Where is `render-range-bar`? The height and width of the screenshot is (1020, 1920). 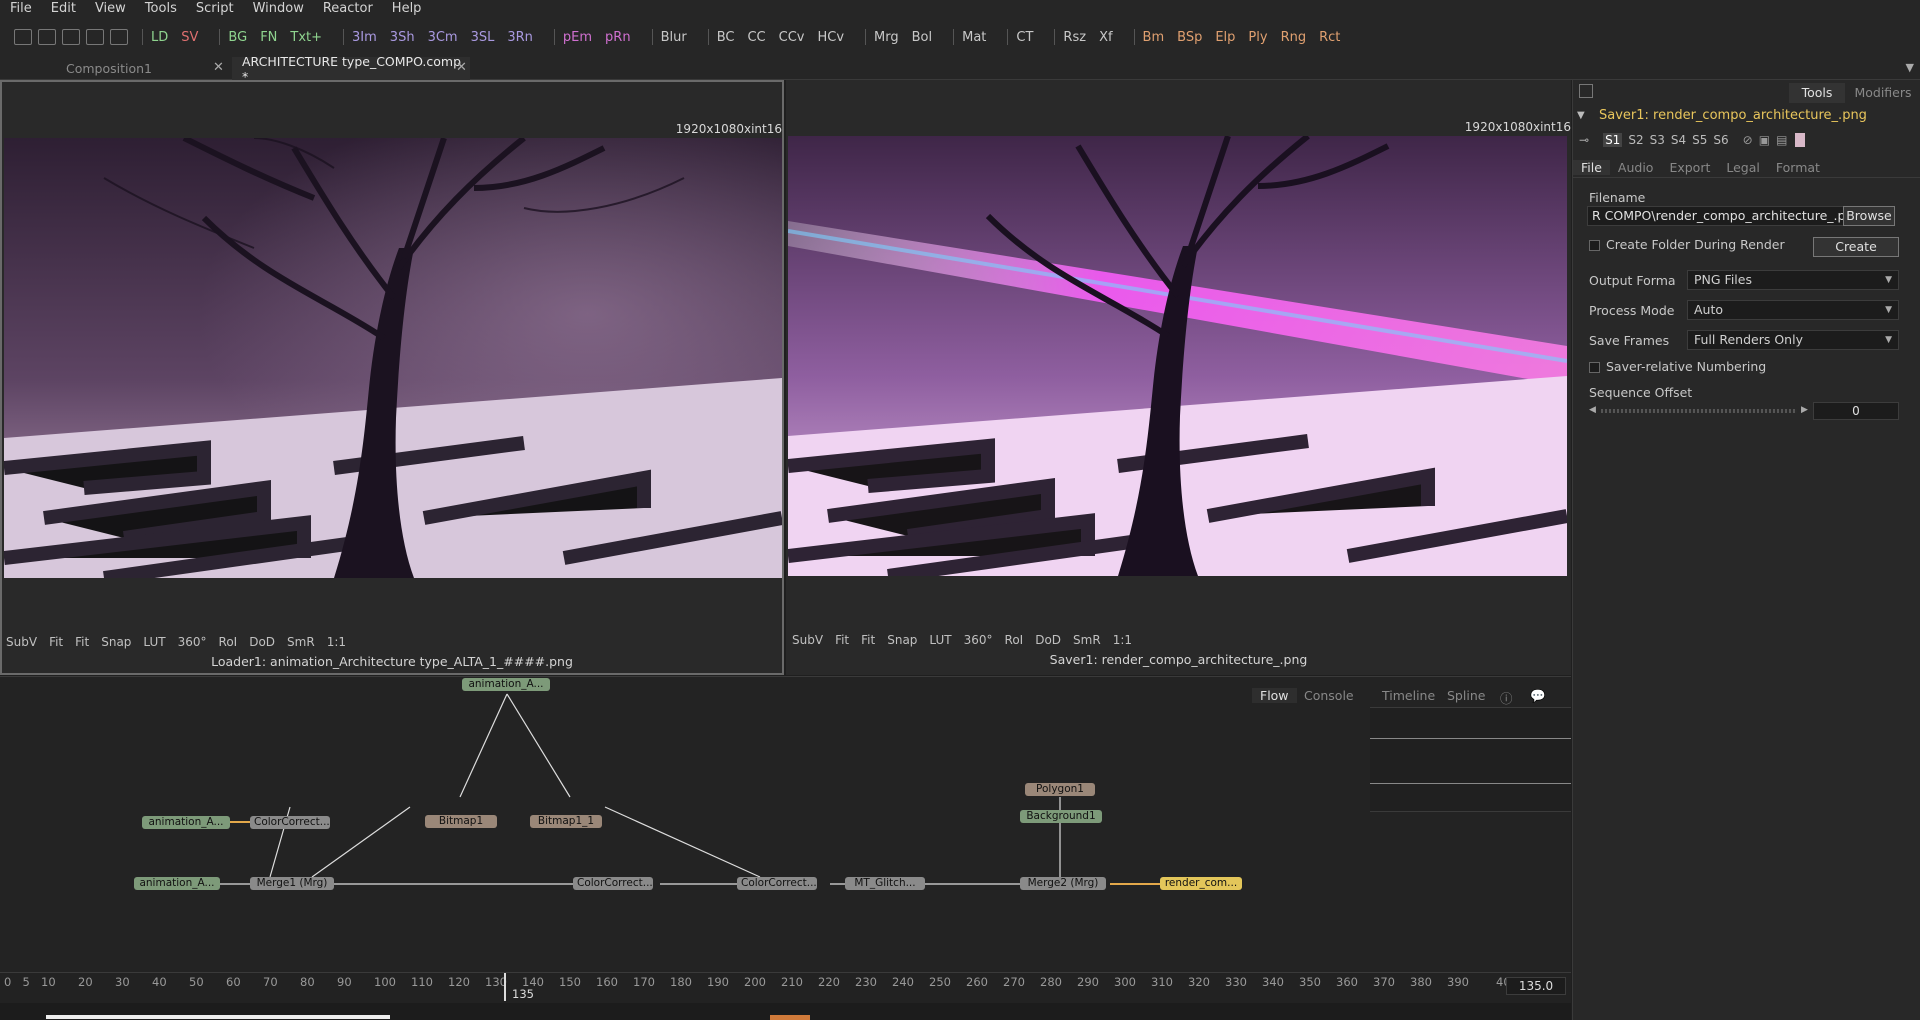 render-range-bar is located at coordinates (218, 1017).